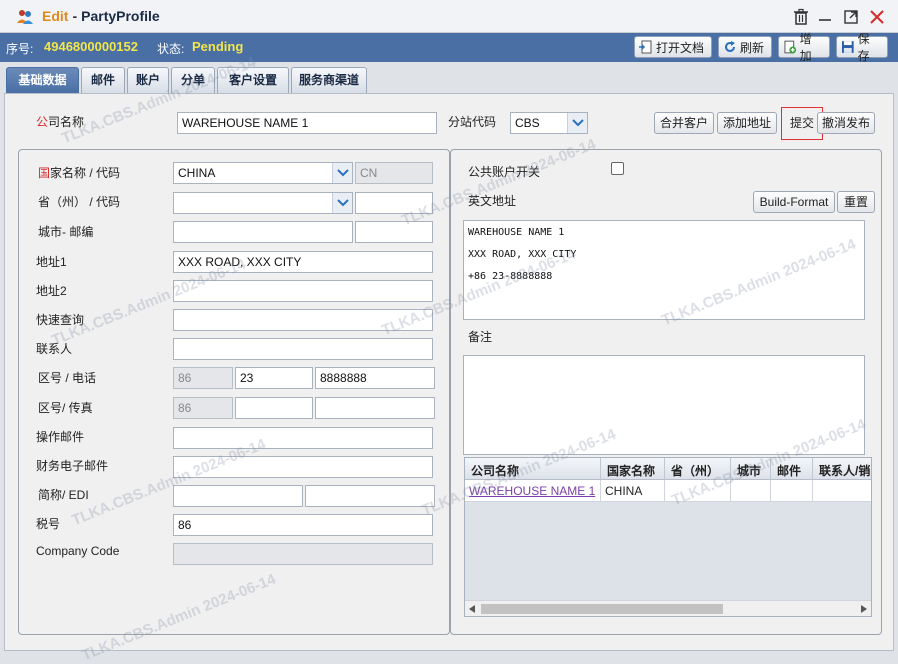 The image size is (898, 664). Describe the element at coordinates (263, 203) in the screenshot. I see `province-select` at that location.